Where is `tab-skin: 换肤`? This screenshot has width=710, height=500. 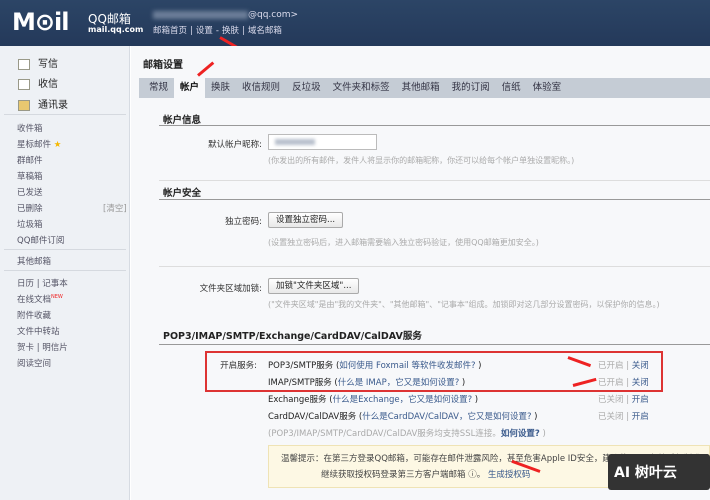 tab-skin: 换肤 is located at coordinates (220, 88).